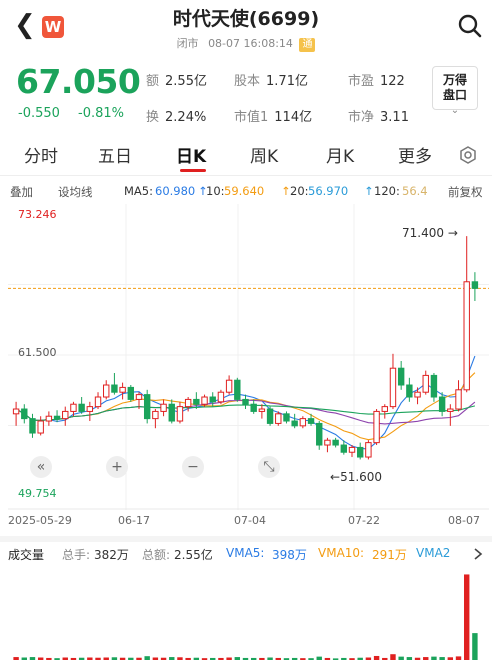 The height and width of the screenshot is (664, 492). I want to click on tab-intraday: 分时, so click(41, 154).